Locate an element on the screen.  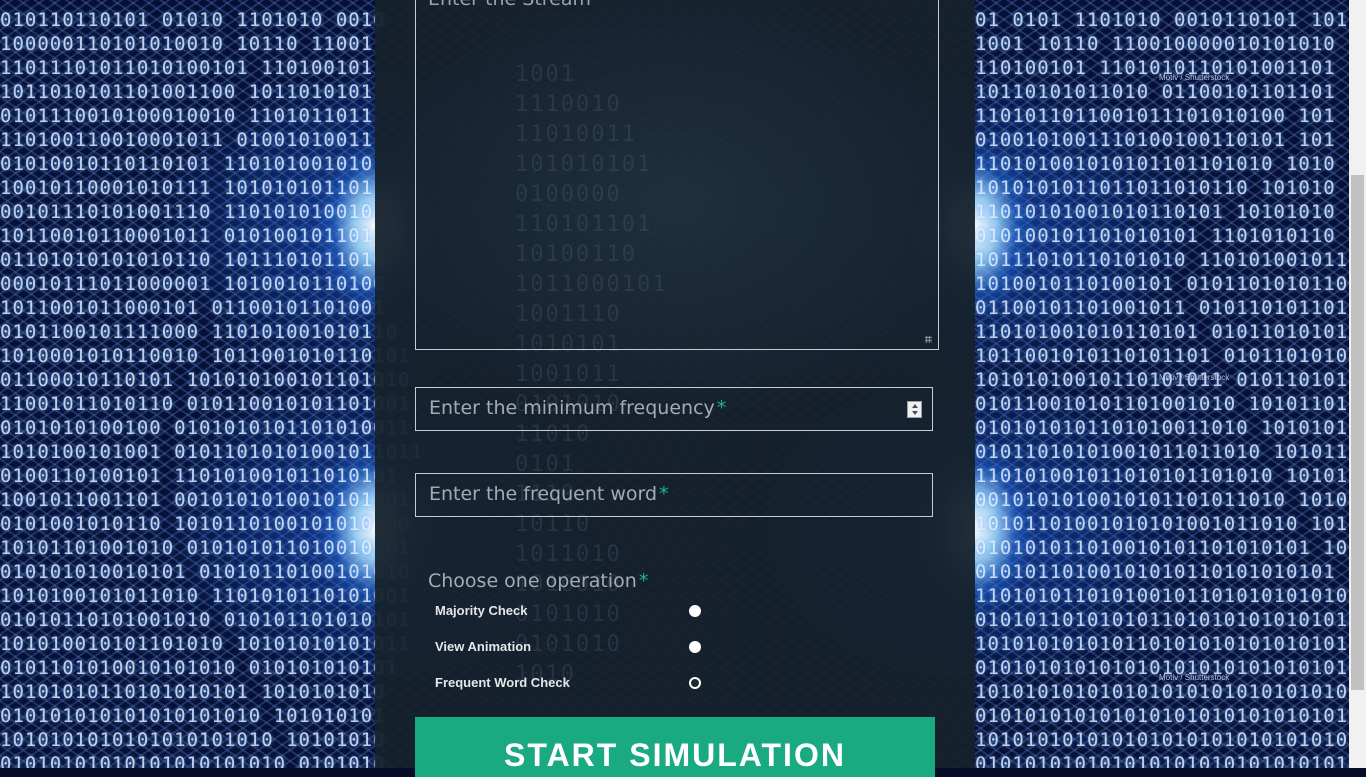
start-simulation-button: START SIMULATION is located at coordinates (675, 747).